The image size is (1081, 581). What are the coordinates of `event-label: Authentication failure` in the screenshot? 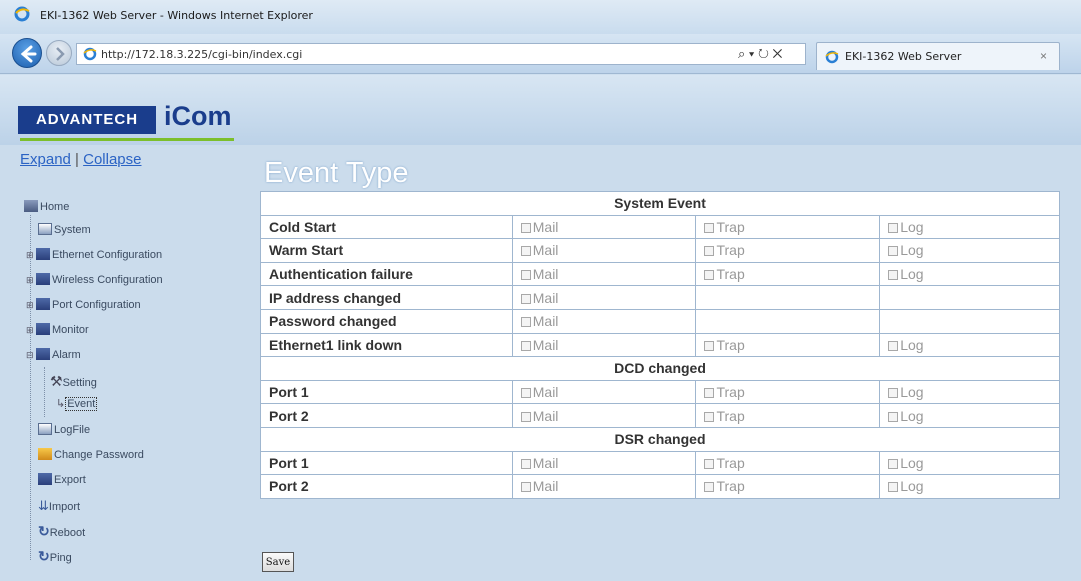 It's located at (386, 274).